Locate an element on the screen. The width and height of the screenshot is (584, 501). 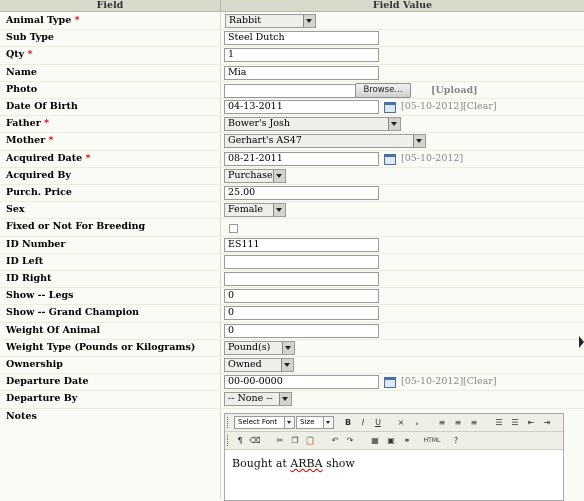
help-icon: ? is located at coordinates (456, 440).